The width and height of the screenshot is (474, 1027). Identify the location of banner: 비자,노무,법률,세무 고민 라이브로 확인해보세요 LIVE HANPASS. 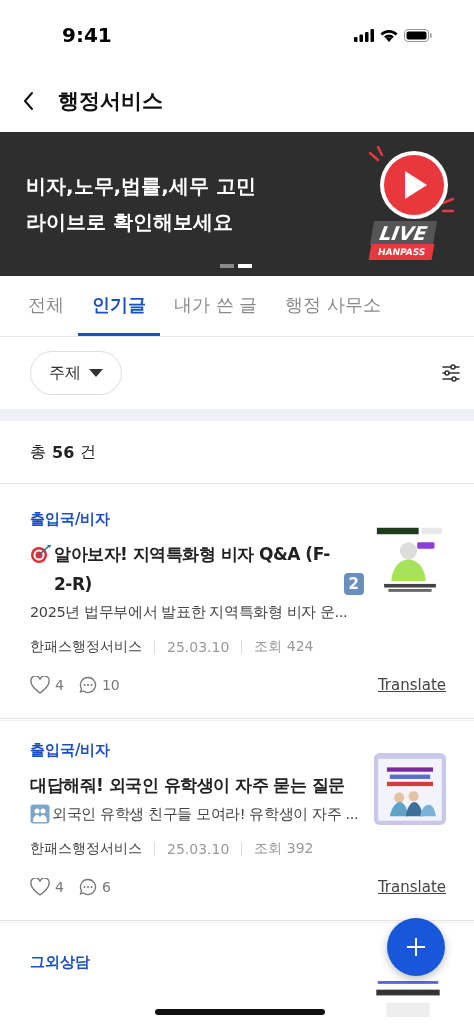
(237, 204).